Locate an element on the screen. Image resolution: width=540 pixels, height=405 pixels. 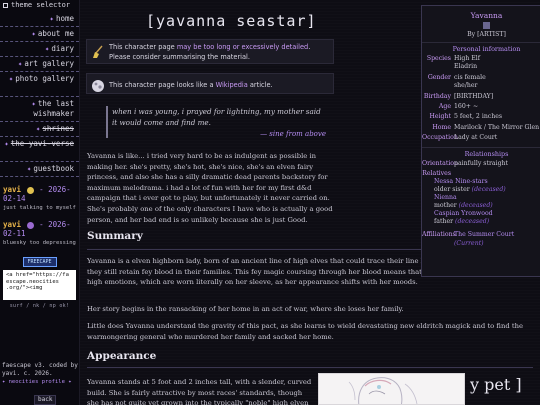
relative-entry: Nessa Nine-stars older sister (deceased) is located at coordinates (481, 186).